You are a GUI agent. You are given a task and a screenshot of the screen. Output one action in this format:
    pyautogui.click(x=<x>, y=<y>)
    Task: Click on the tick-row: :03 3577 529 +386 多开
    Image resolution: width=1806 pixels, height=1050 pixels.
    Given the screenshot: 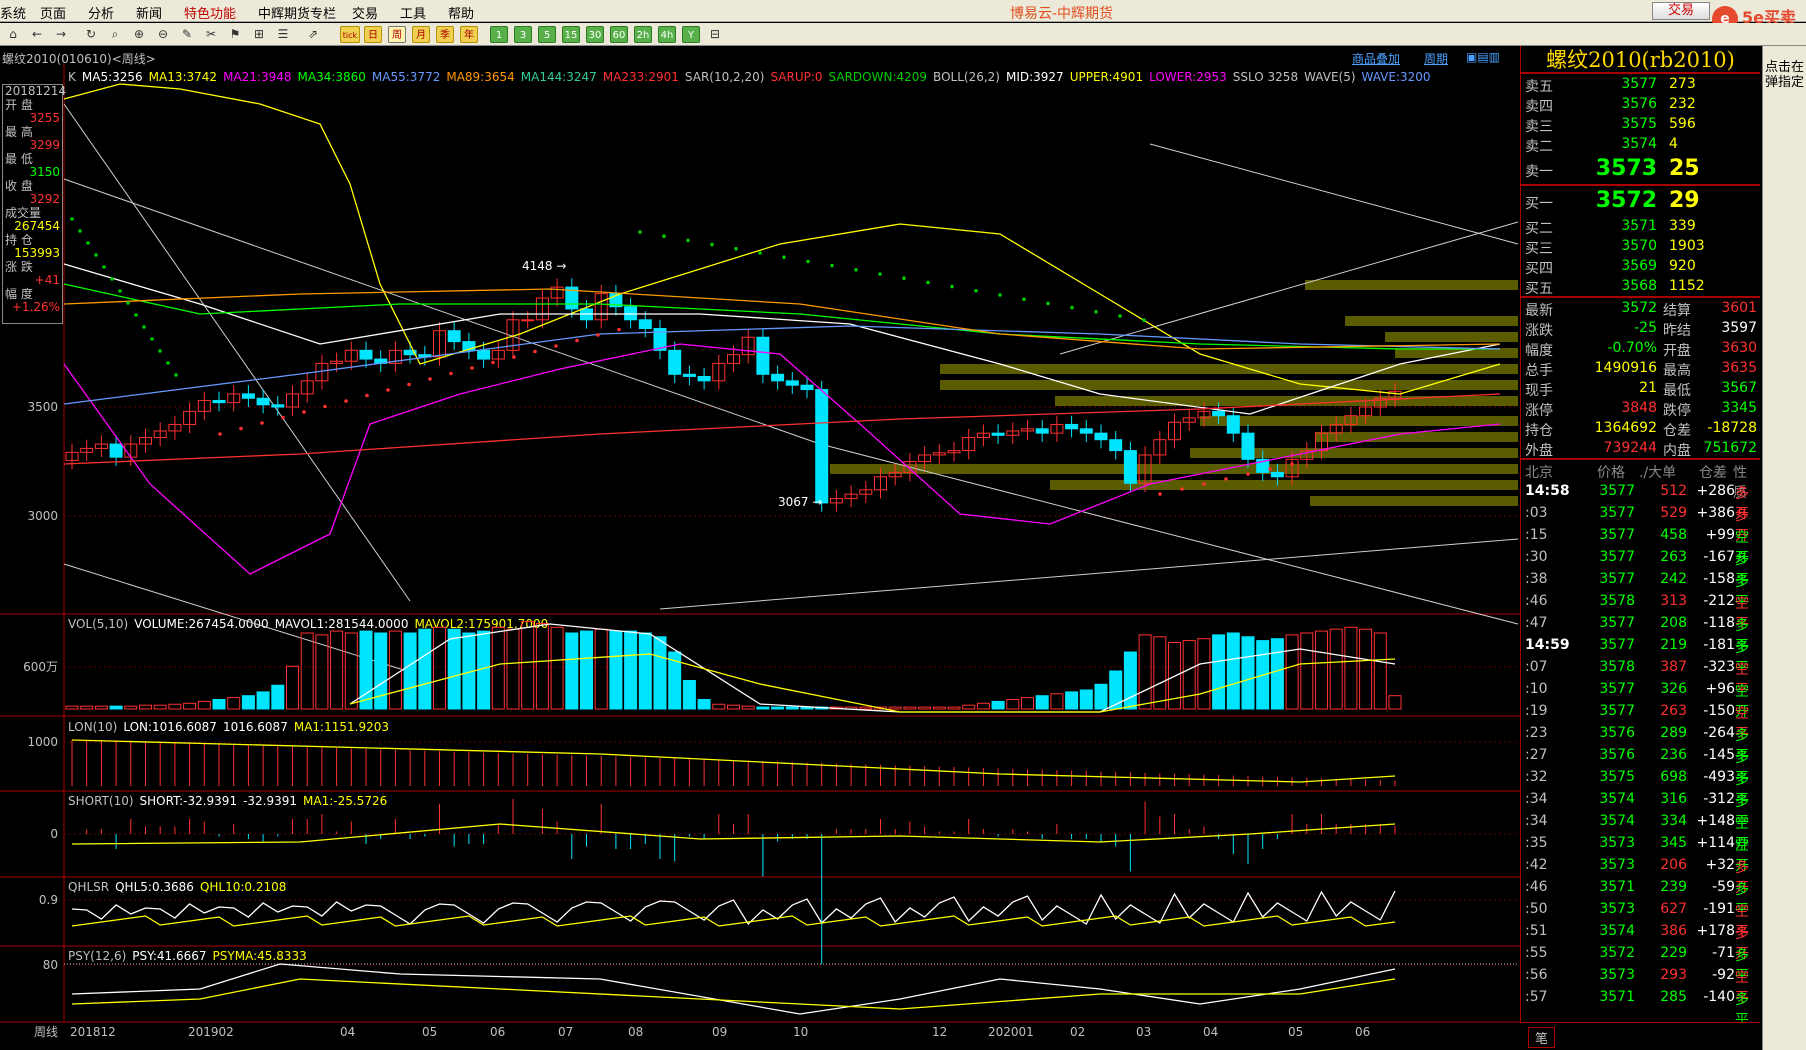 What is the action you would take?
    pyautogui.click(x=1640, y=523)
    